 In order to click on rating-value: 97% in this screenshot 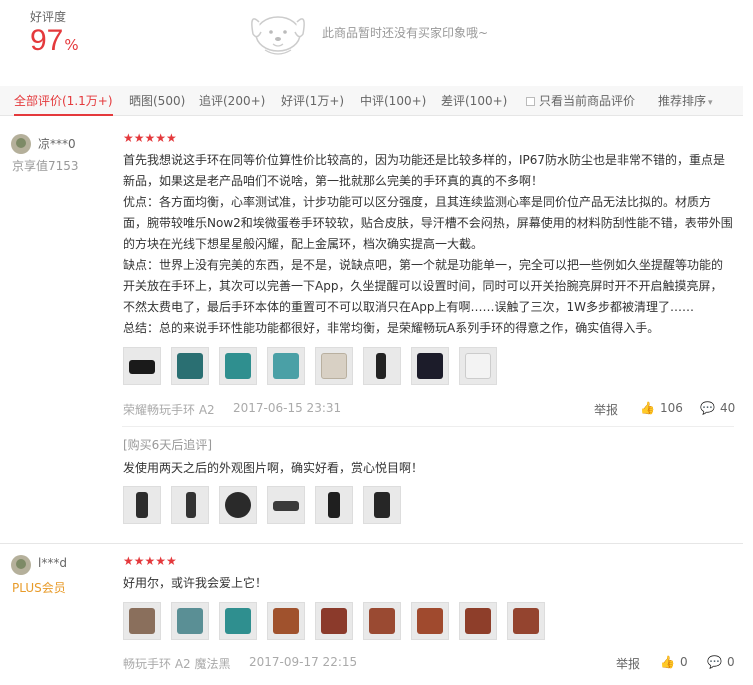, I will do `click(54, 41)`.